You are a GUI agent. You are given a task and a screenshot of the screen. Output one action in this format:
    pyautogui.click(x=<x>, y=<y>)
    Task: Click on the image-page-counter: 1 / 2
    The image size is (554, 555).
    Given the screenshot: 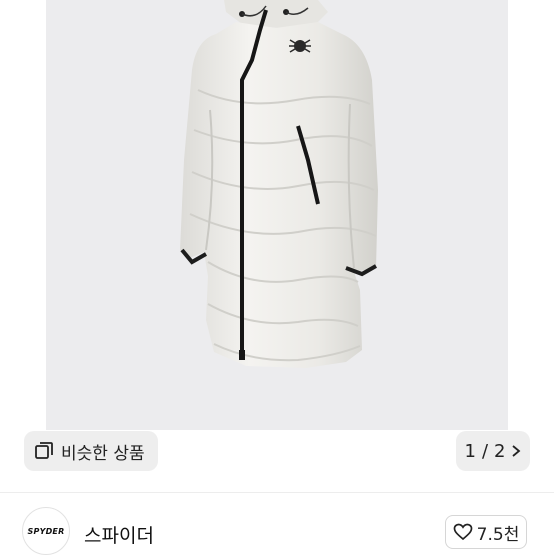 What is the action you would take?
    pyautogui.click(x=493, y=451)
    